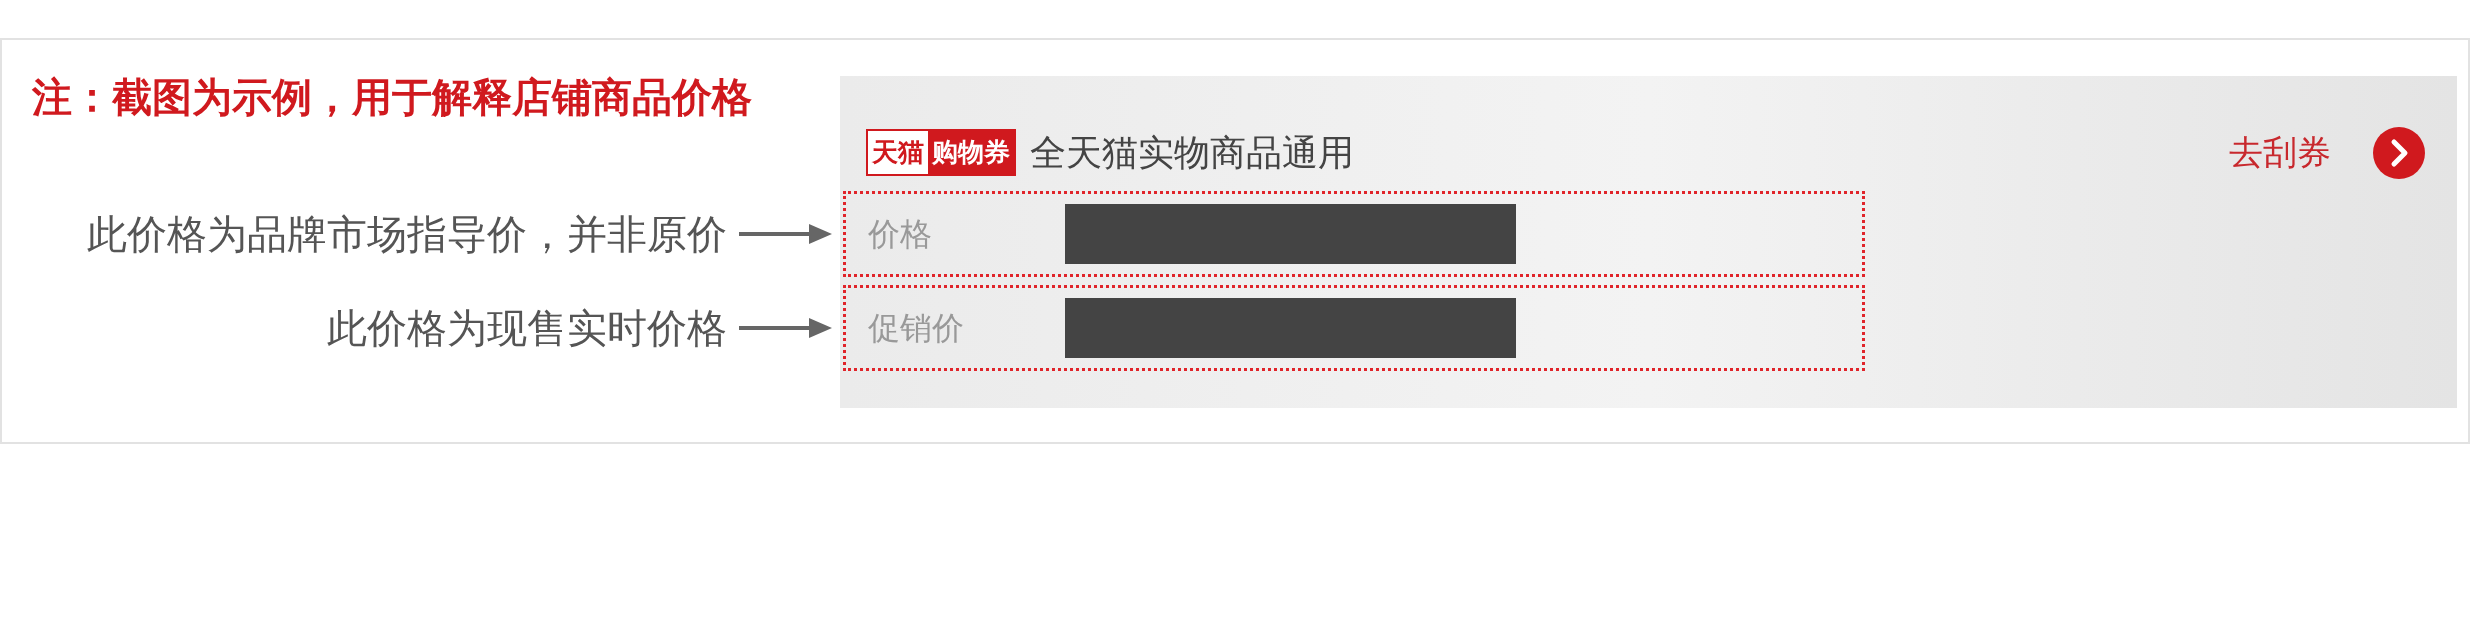  I want to click on note-text: 注：截图为示例，用于解释店铺商品价格, so click(392, 97).